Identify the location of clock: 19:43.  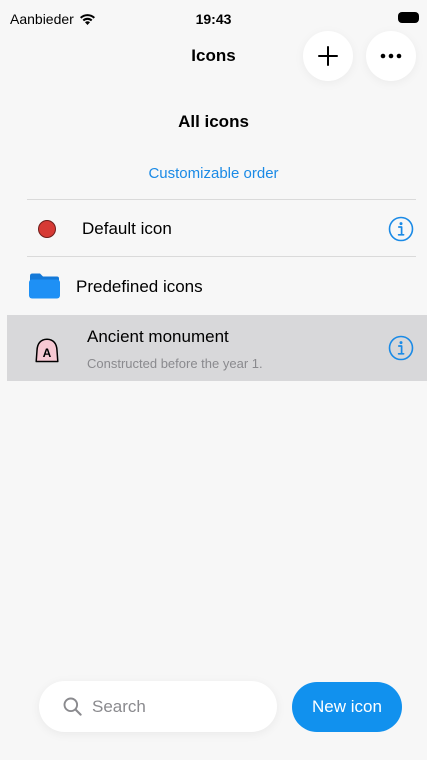
(213, 19).